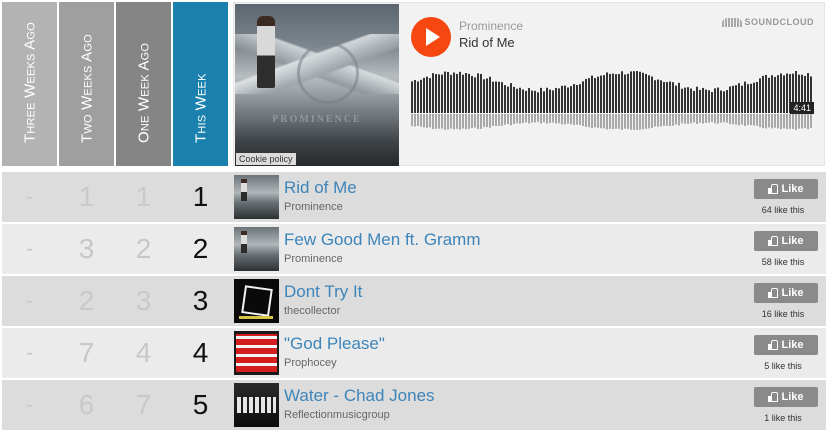 This screenshot has width=828, height=433. I want to click on thumbs-up-icon, so click(773, 293).